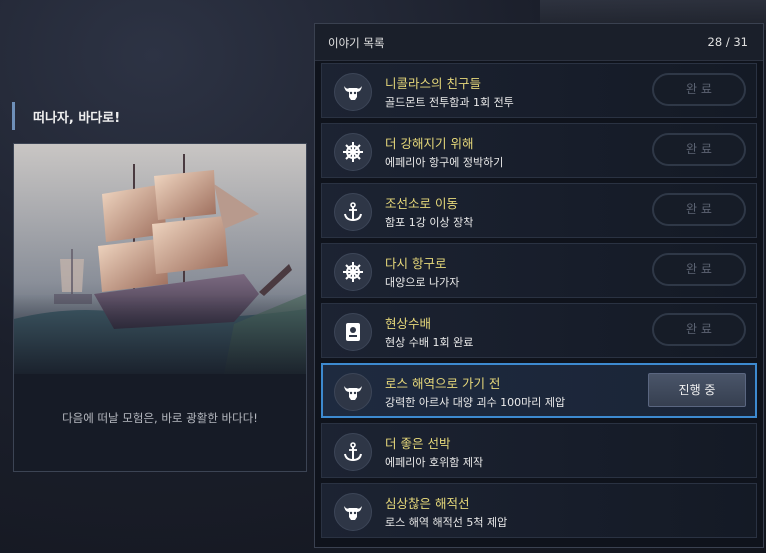  Describe the element at coordinates (727, 42) in the screenshot. I see `quest-progress-count: 28 / 31` at that location.